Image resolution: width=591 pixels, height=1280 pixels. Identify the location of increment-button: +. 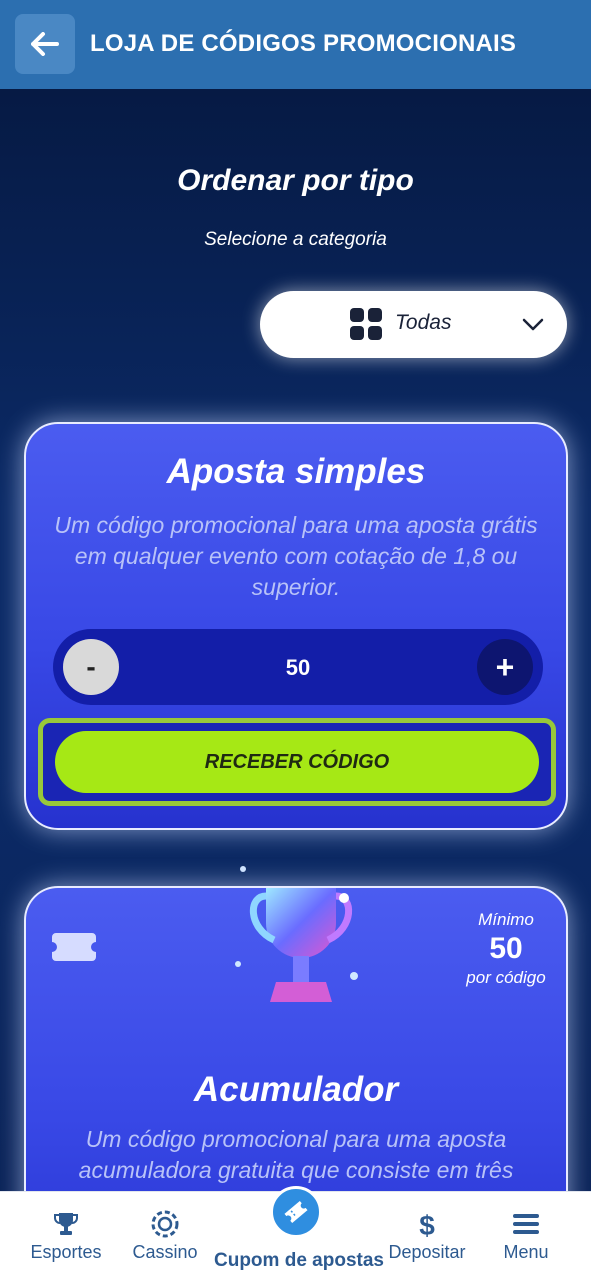
(505, 667).